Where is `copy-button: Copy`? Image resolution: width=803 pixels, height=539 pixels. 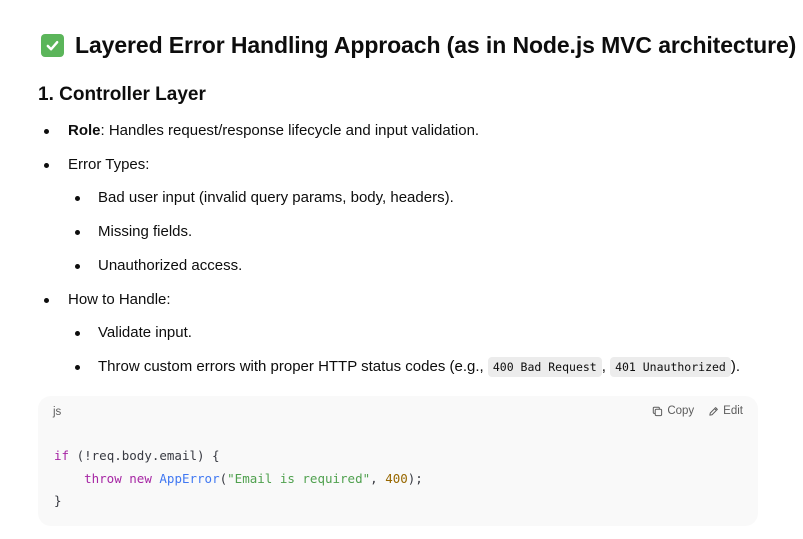 copy-button: Copy is located at coordinates (673, 411).